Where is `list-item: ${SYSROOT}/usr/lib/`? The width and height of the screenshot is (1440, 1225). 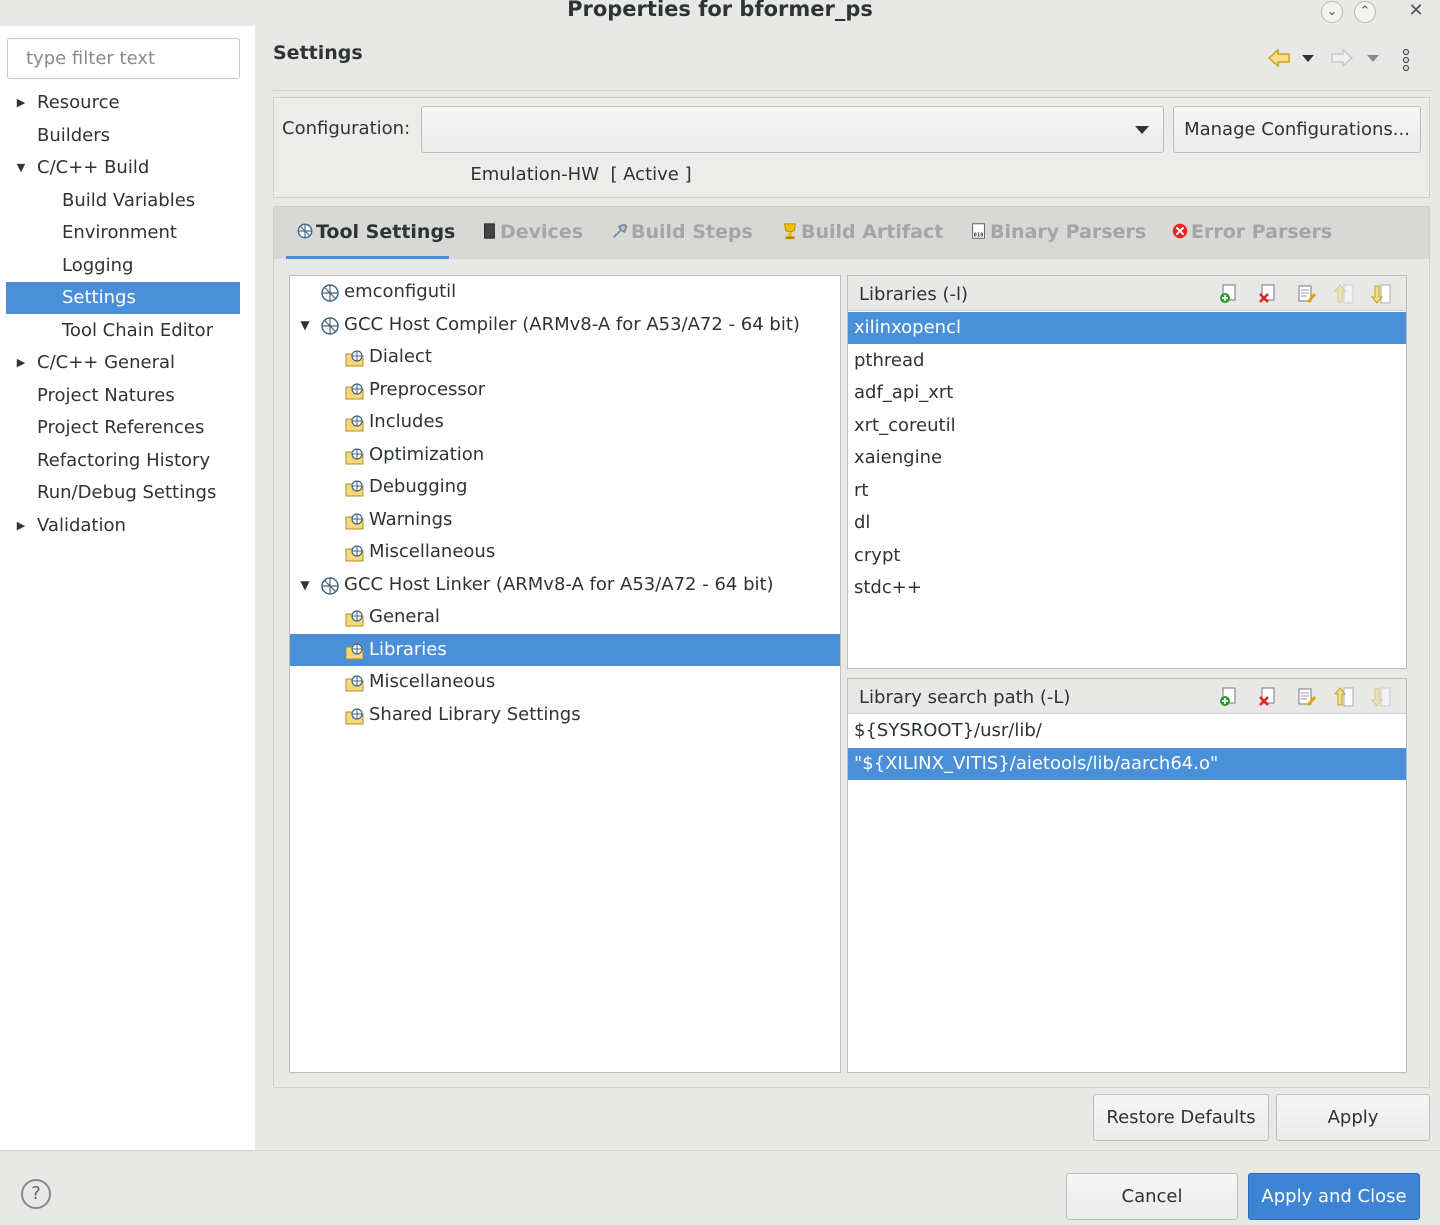 list-item: ${SYSROOT}/usr/lib/ is located at coordinates (1127, 731).